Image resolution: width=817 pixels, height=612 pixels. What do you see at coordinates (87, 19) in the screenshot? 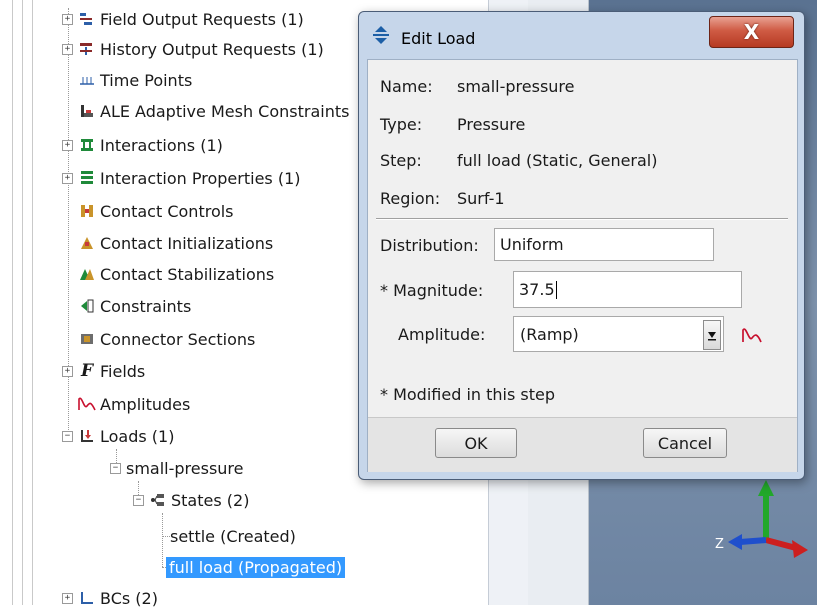
I see `field-output-icon` at bounding box center [87, 19].